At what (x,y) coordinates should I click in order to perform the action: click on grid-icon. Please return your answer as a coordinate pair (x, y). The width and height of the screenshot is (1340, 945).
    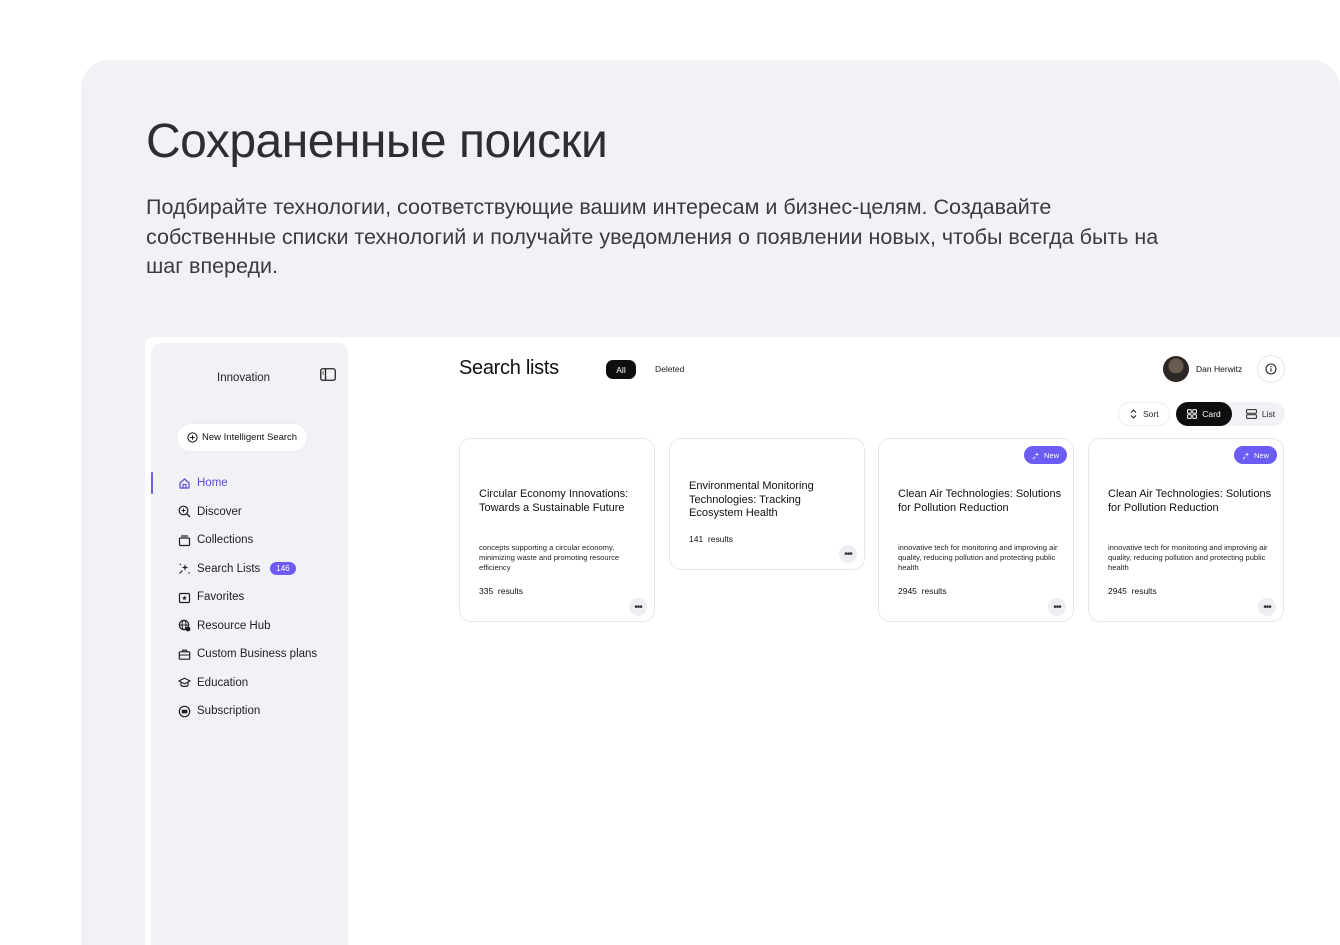
    Looking at the image, I should click on (1192, 414).